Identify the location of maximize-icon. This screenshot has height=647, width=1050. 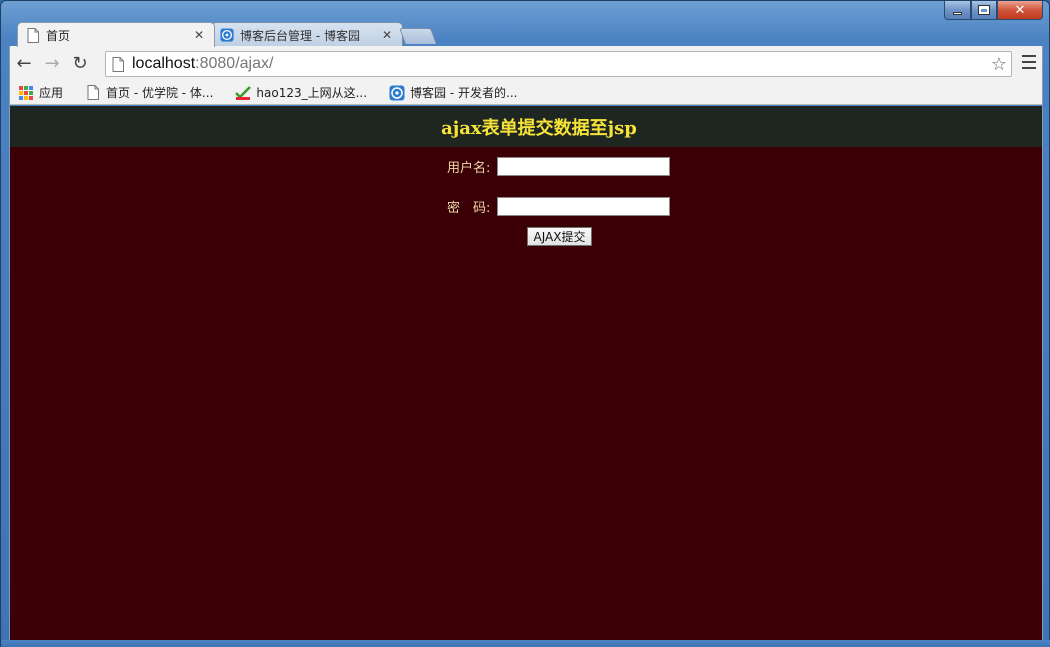
(984, 10).